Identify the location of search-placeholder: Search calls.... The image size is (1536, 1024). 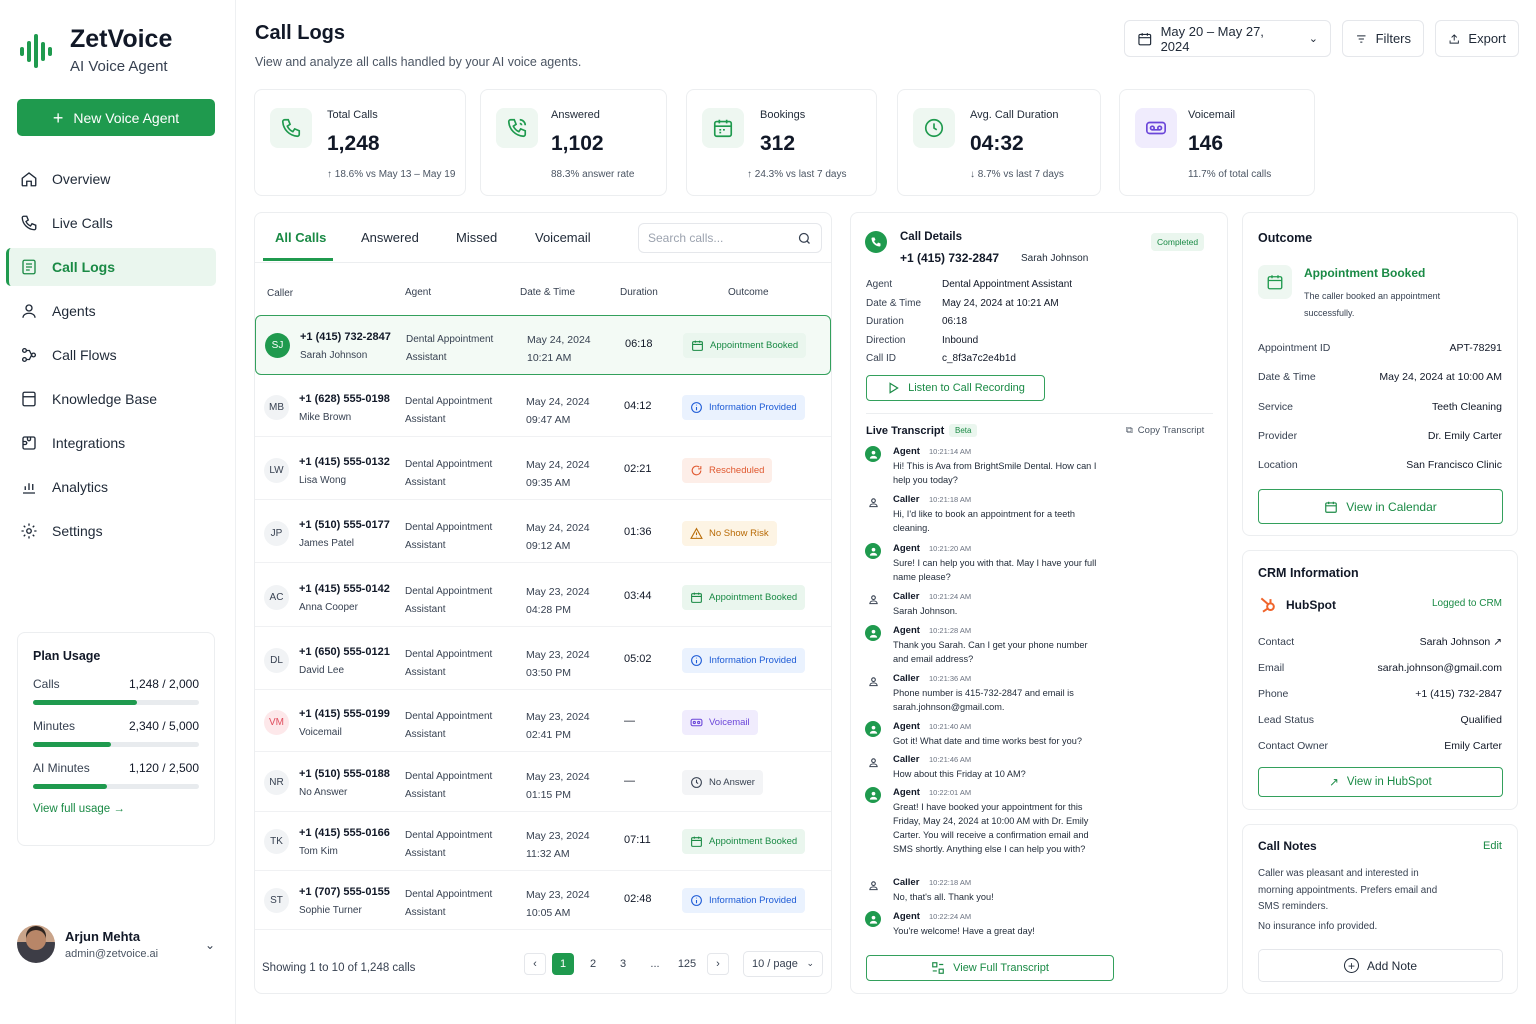
(686, 238).